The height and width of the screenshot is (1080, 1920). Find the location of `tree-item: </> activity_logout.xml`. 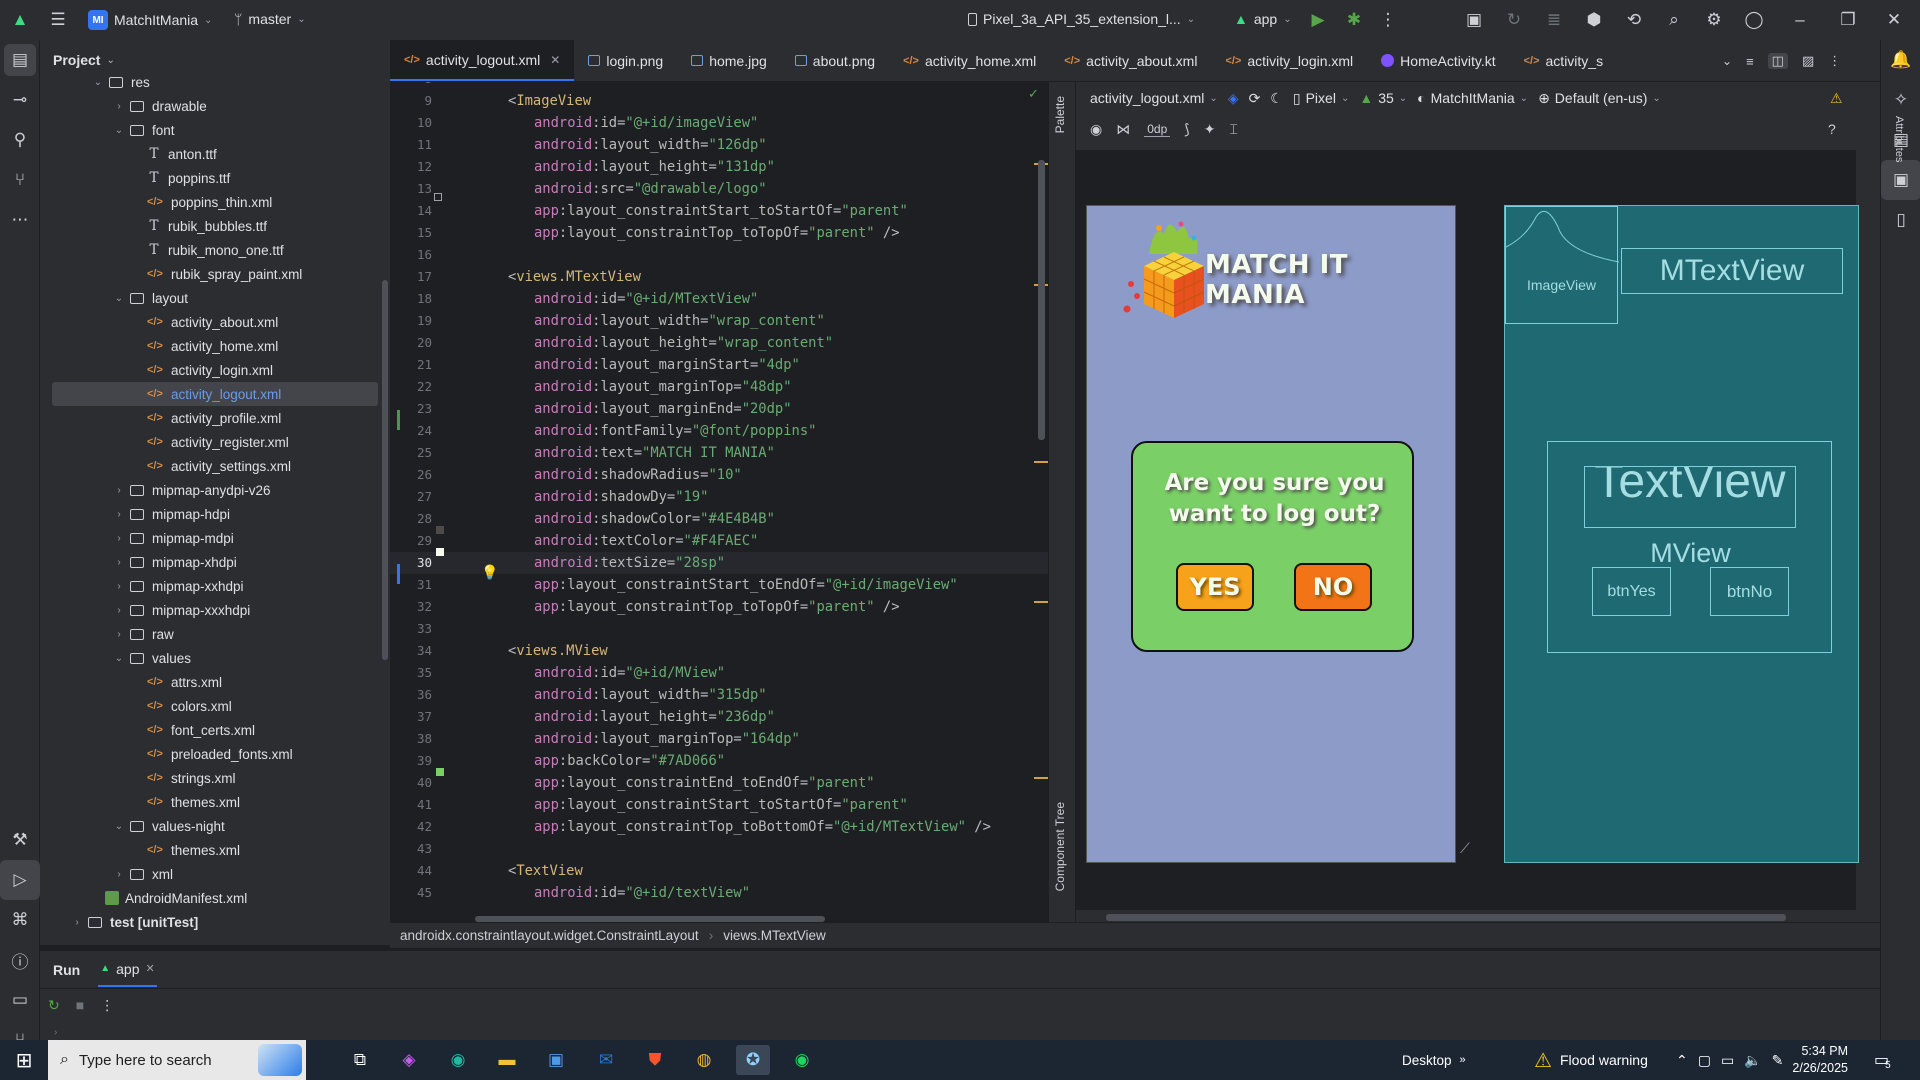

tree-item: </> activity_logout.xml is located at coordinates (215, 394).